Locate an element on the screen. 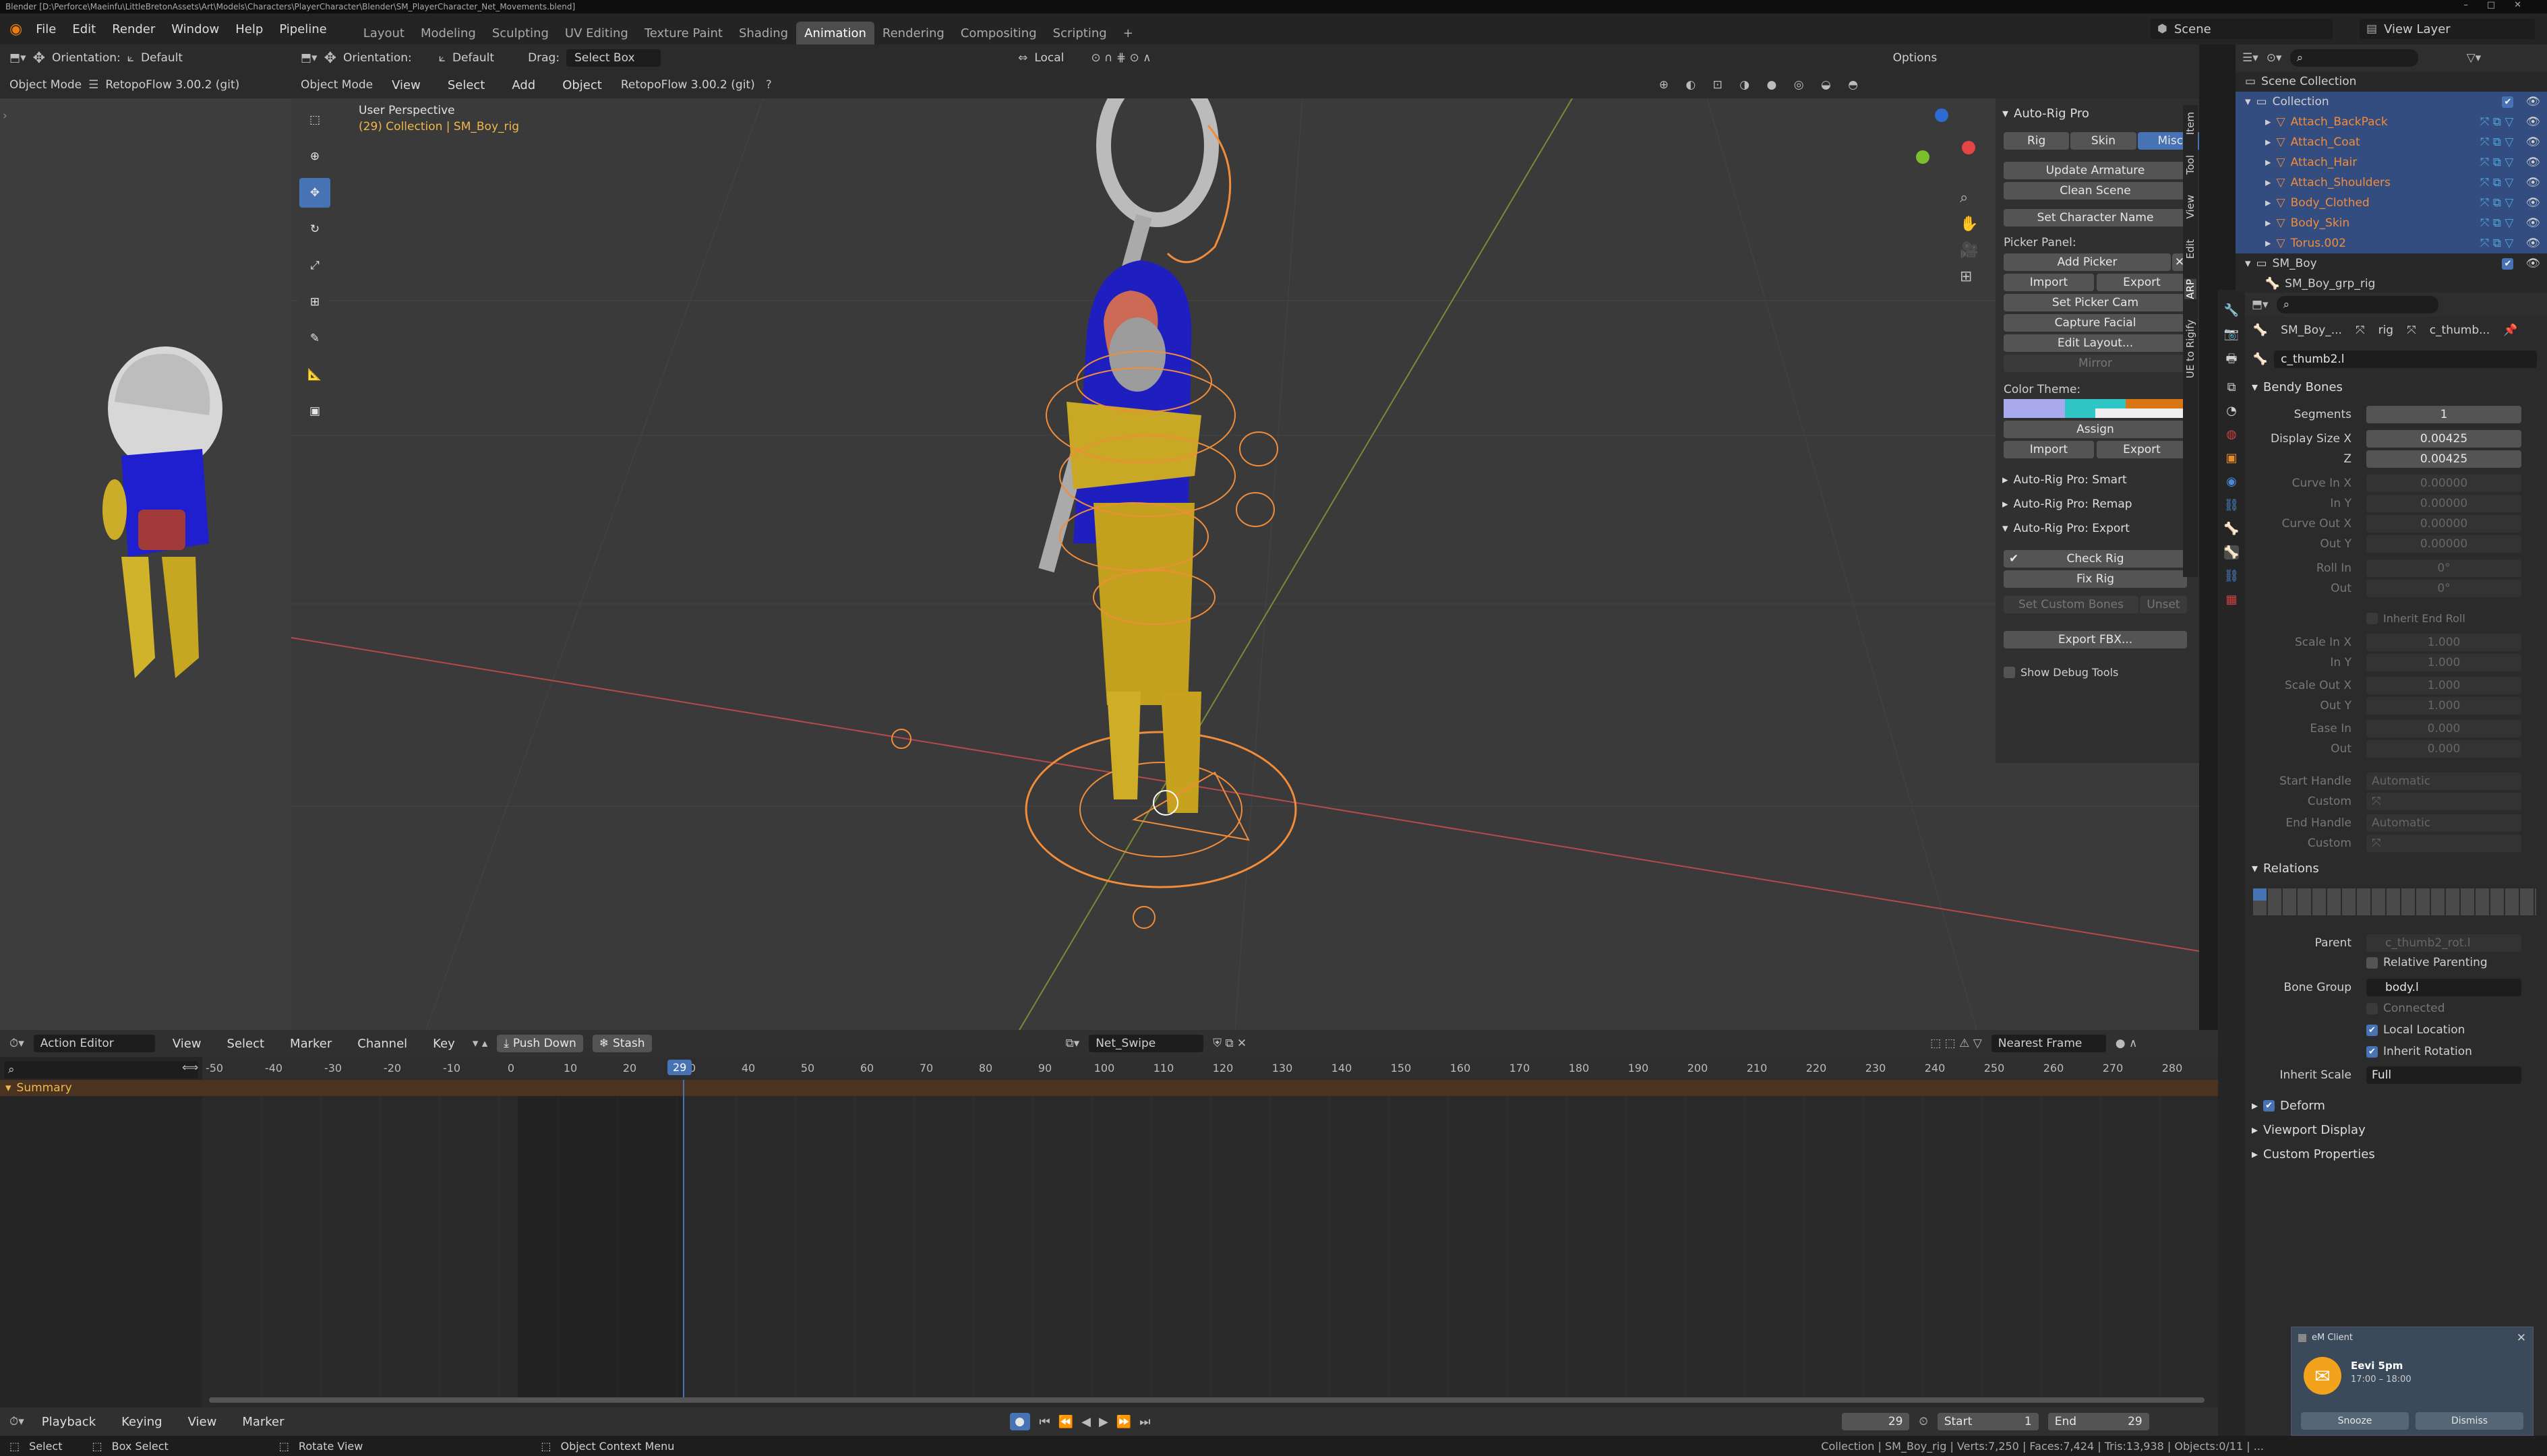 The image size is (2547, 1456). bendy-bones-panel: ▾ Bendy Bones is located at coordinates (2297, 387).